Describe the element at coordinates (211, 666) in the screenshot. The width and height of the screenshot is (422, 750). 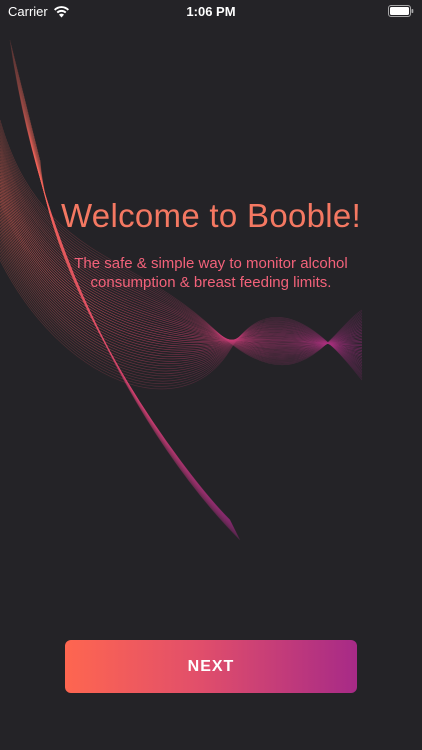
I see `next-button: NEXT` at that location.